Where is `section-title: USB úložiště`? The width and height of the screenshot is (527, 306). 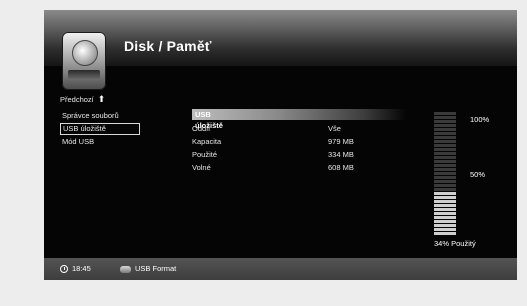
section-title: USB úložiště is located at coordinates (209, 120).